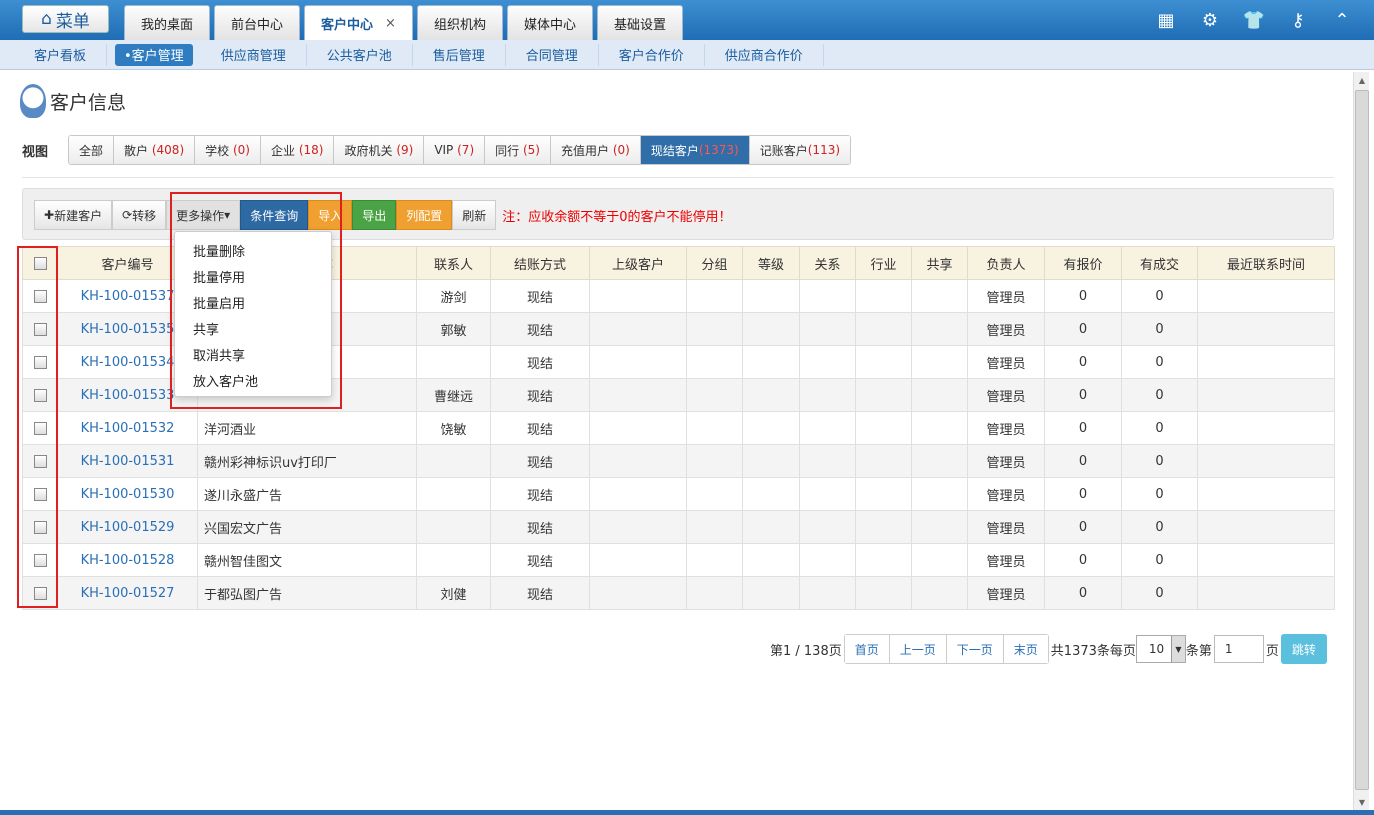 This screenshot has width=1374, height=815. Describe the element at coordinates (379, 150) in the screenshot. I see `view-tab-government: 政府机关 (9)` at that location.